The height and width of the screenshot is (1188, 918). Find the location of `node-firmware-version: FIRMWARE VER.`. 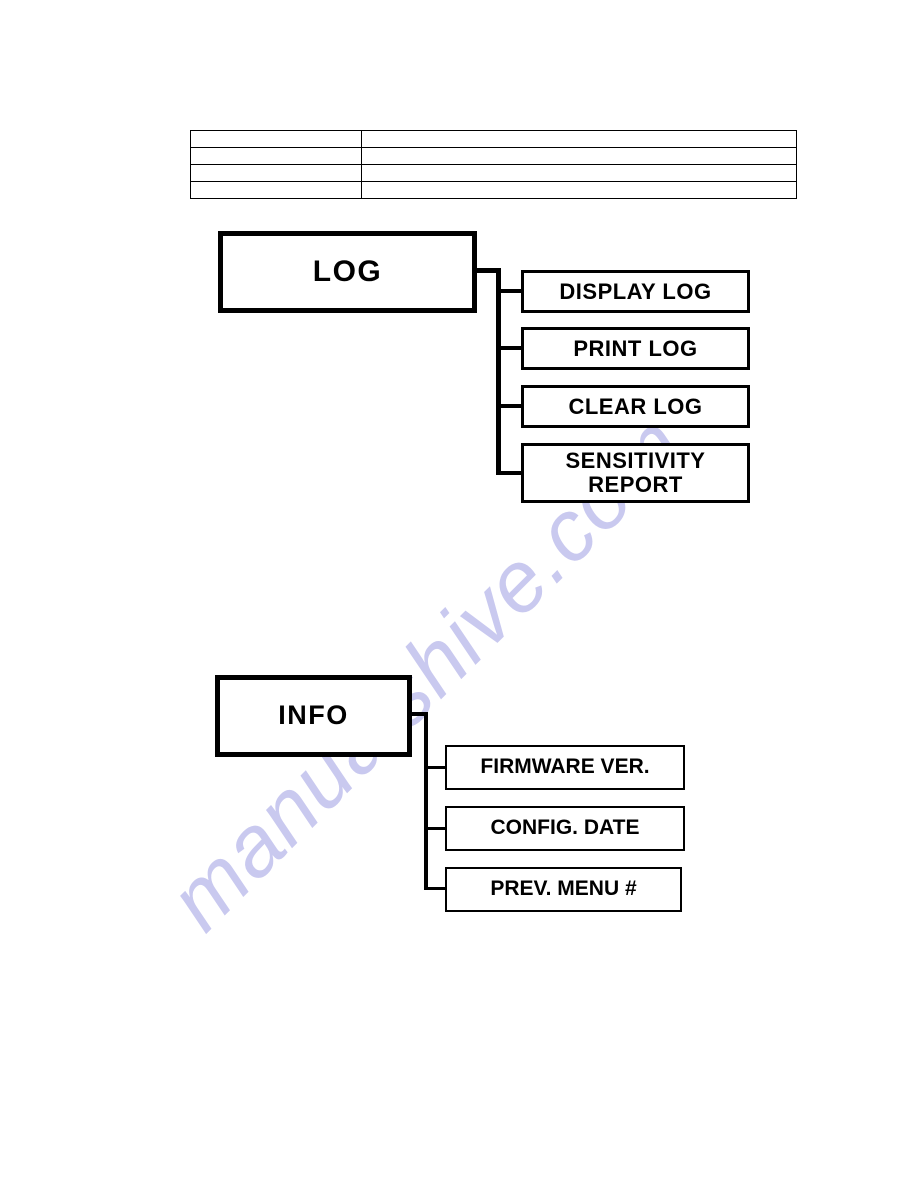

node-firmware-version: FIRMWARE VER. is located at coordinates (565, 767).